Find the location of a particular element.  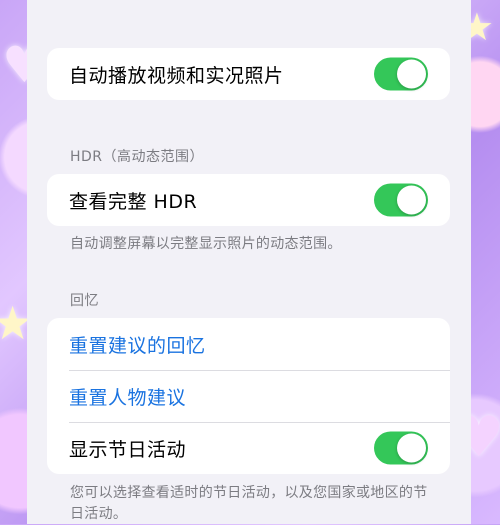

autoplay-row: 自动播放视频和实况照片 is located at coordinates (248, 74).